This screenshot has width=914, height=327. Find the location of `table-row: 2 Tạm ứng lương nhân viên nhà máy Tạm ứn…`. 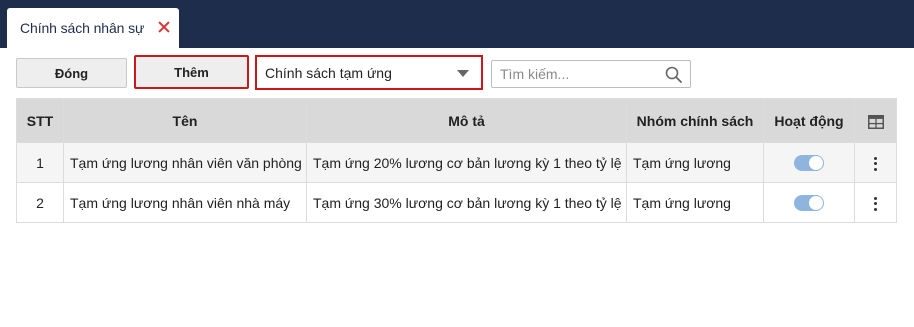

table-row: 2 Tạm ứng lương nhân viên nhà máy Tạm ứn… is located at coordinates (456, 202).